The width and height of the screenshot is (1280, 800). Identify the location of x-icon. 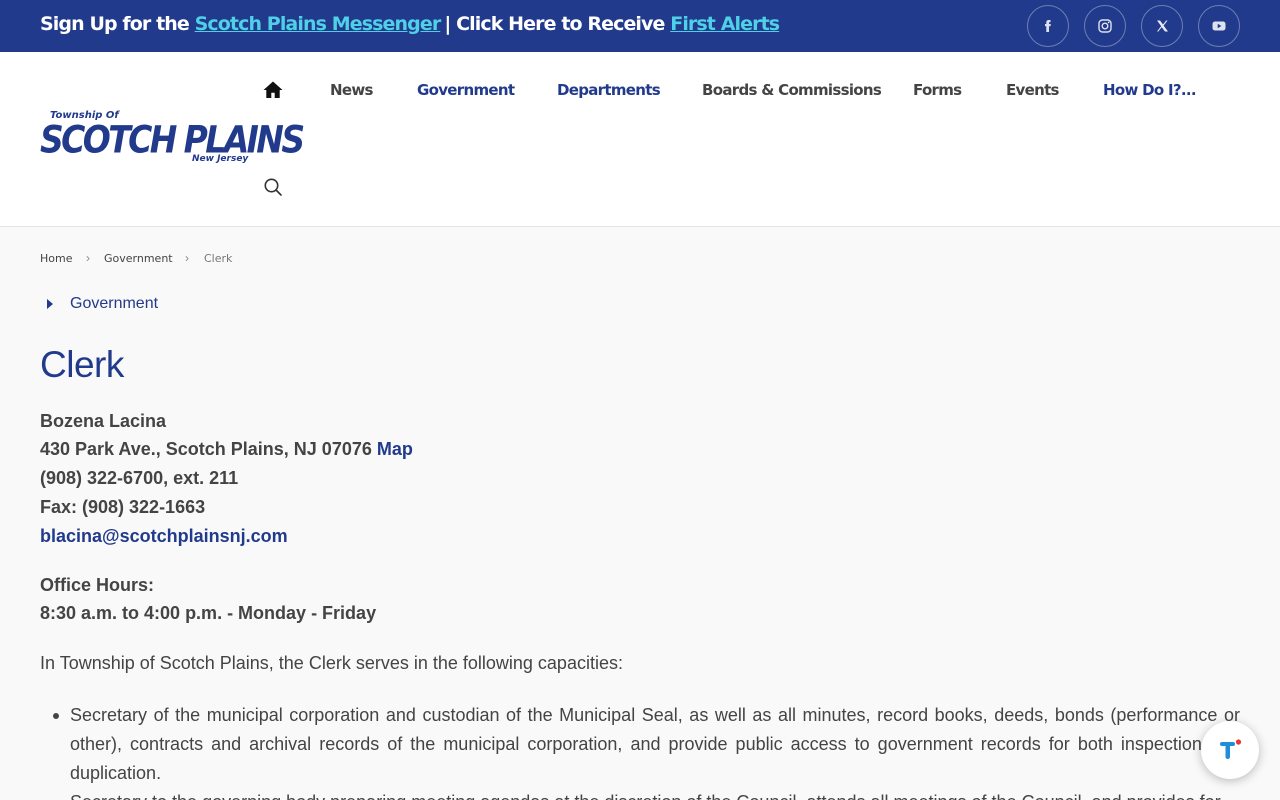
(1162, 26).